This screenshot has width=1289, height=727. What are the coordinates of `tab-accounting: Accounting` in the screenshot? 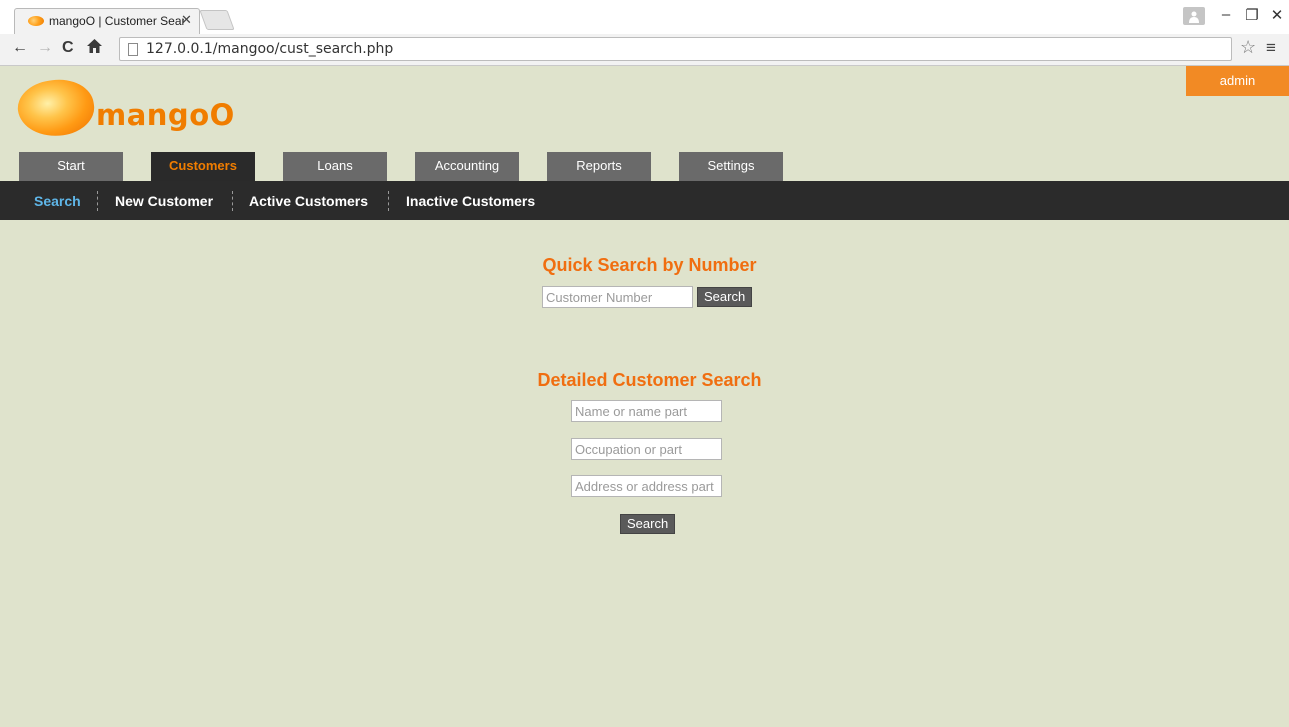 It's located at (467, 166).